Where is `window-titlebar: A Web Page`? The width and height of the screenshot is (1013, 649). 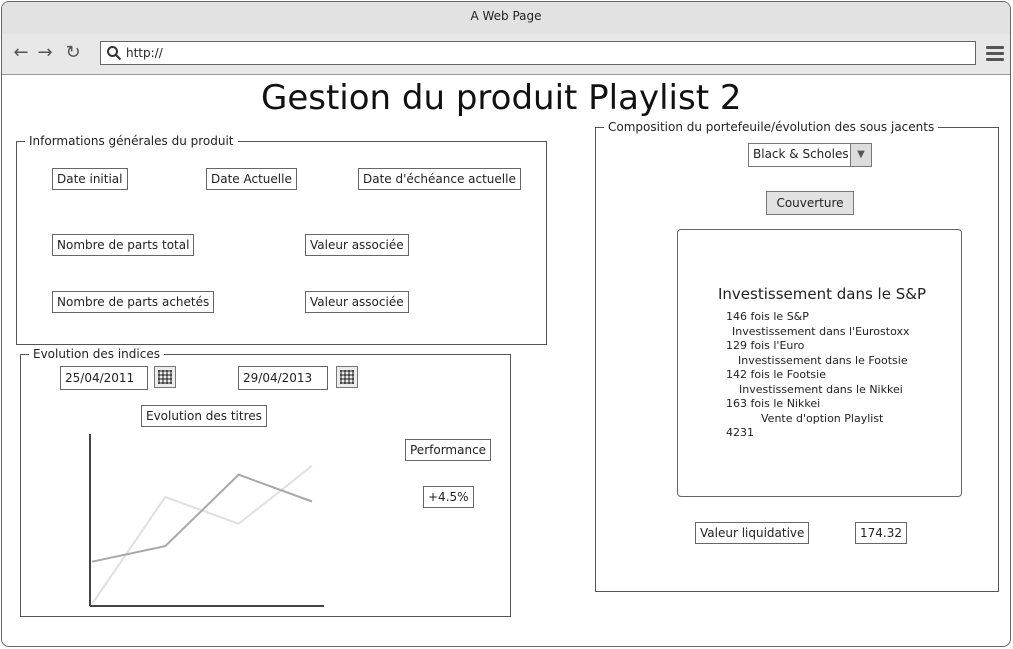 window-titlebar: A Web Page is located at coordinates (506, 18).